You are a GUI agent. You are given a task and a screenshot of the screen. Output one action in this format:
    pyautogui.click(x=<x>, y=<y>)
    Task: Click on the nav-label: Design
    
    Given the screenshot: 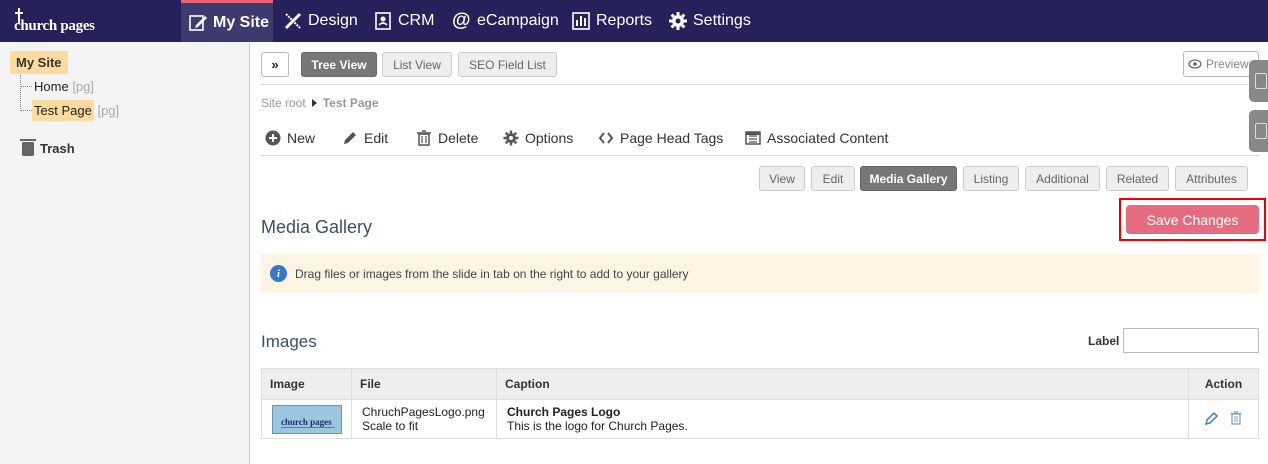 What is the action you would take?
    pyautogui.click(x=333, y=20)
    